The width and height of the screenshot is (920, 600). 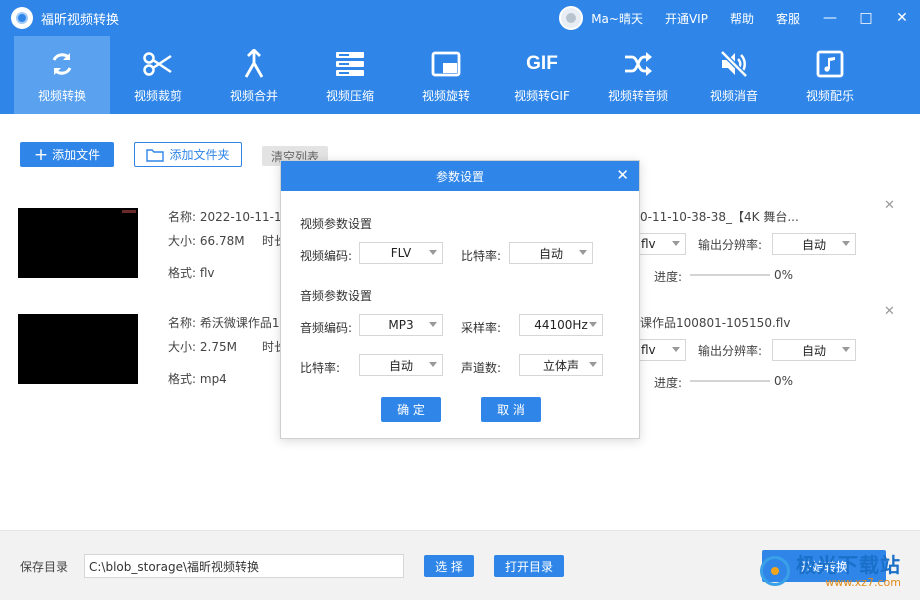 What do you see at coordinates (326, 328) in the screenshot?
I see `audio-codec-label: 音频编码:` at bounding box center [326, 328].